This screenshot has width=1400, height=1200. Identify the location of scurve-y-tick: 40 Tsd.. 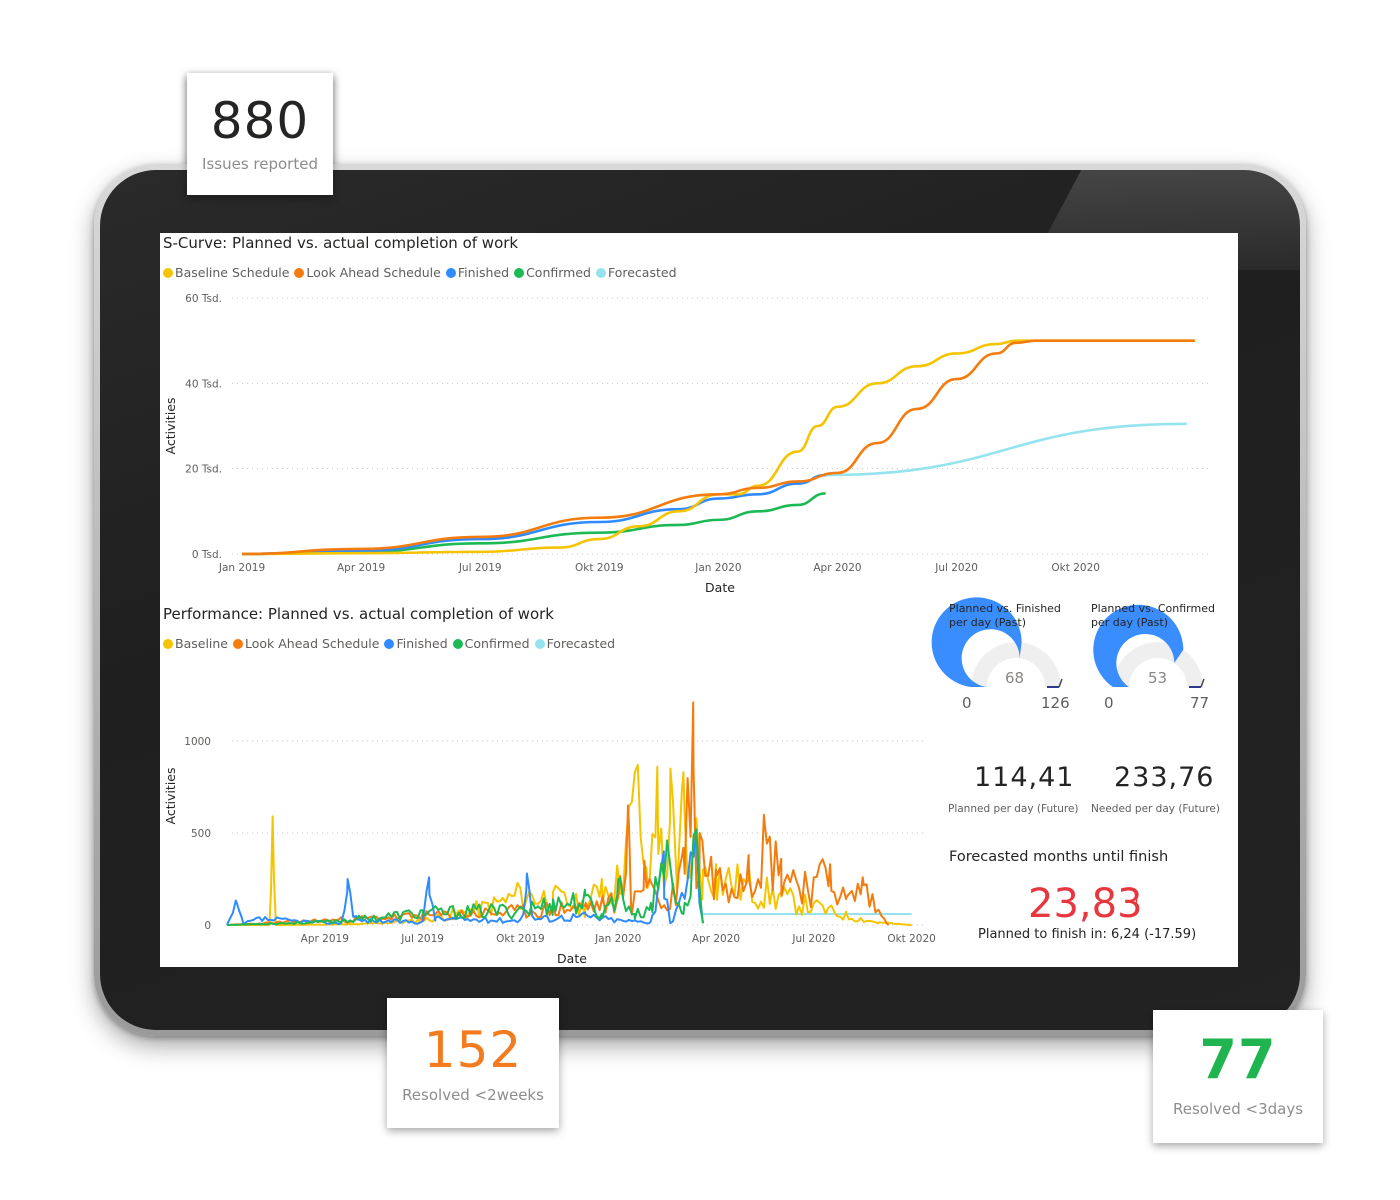
(203, 384).